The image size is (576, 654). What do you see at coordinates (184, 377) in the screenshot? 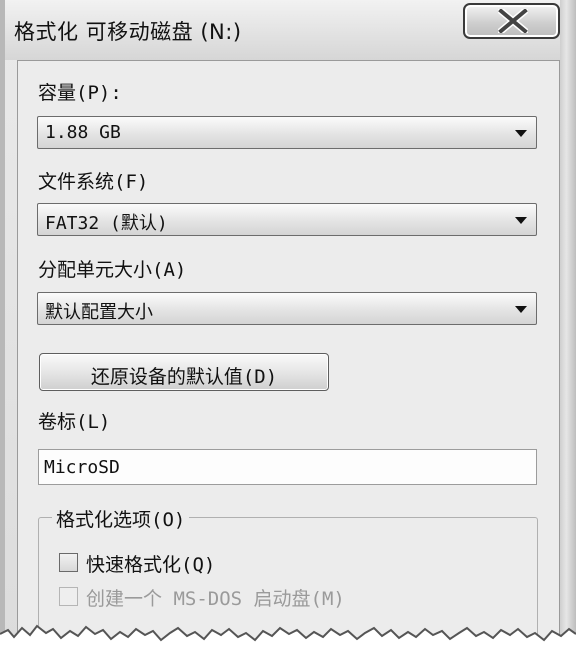
I see `restore-defaults-label: 还原设备的默认值(D)` at bounding box center [184, 377].